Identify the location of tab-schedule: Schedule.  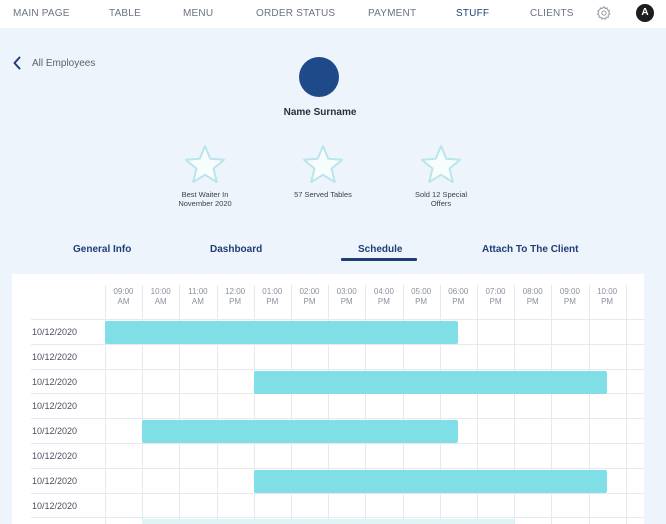
(380, 249).